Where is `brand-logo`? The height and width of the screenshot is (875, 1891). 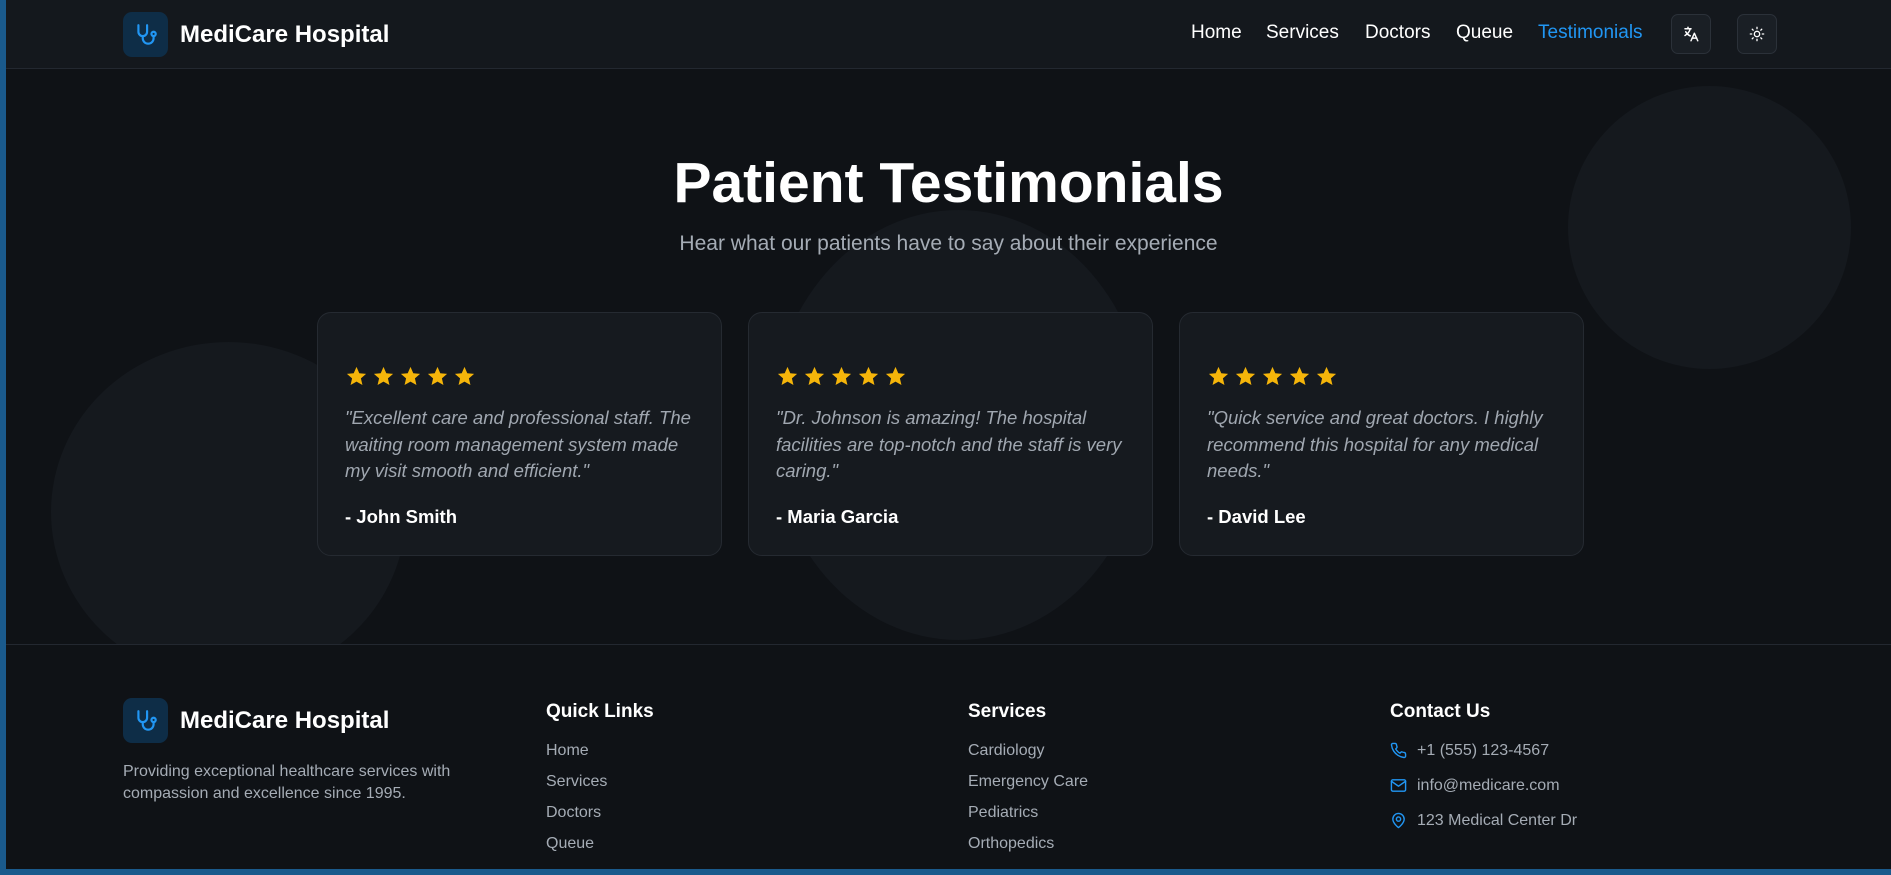
brand-logo is located at coordinates (145, 34).